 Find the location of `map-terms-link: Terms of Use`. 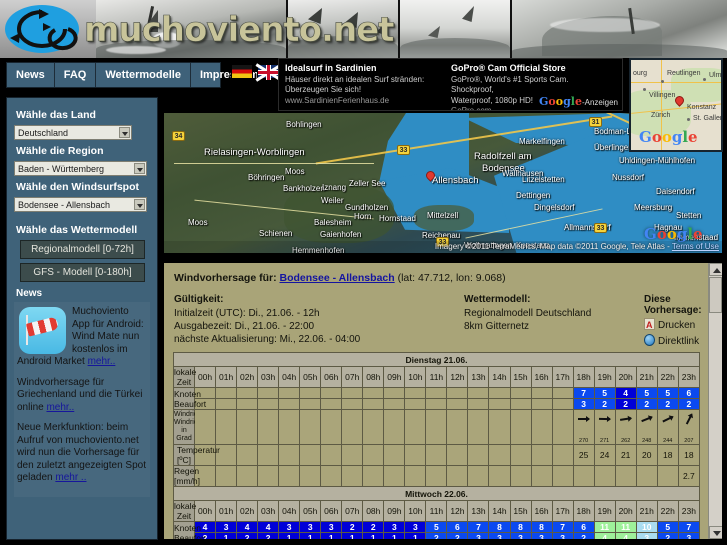

map-terms-link: Terms of Use is located at coordinates (695, 246).